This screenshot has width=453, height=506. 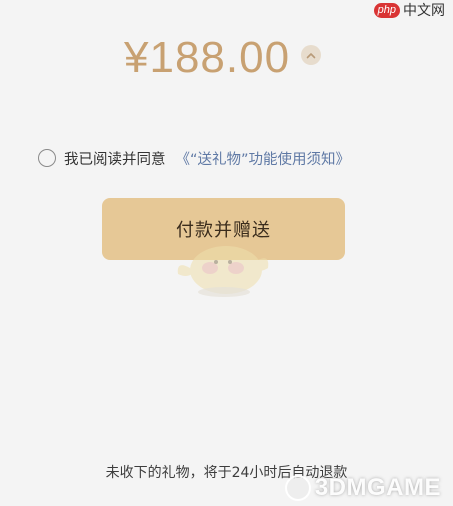 What do you see at coordinates (263, 158) in the screenshot?
I see `gift-notice-link: 《“送礼物”功能使用须知》` at bounding box center [263, 158].